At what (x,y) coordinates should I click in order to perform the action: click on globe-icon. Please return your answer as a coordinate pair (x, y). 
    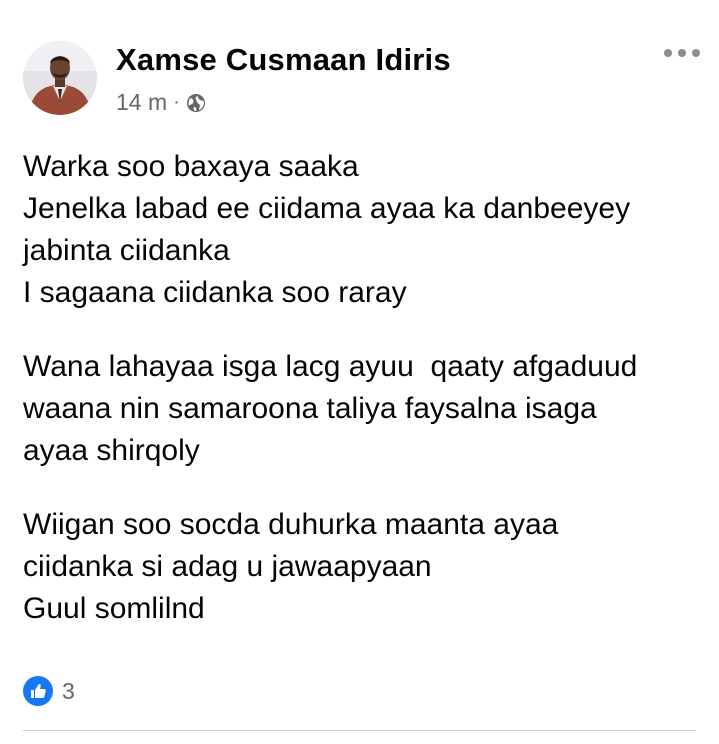
    Looking at the image, I should click on (196, 102).